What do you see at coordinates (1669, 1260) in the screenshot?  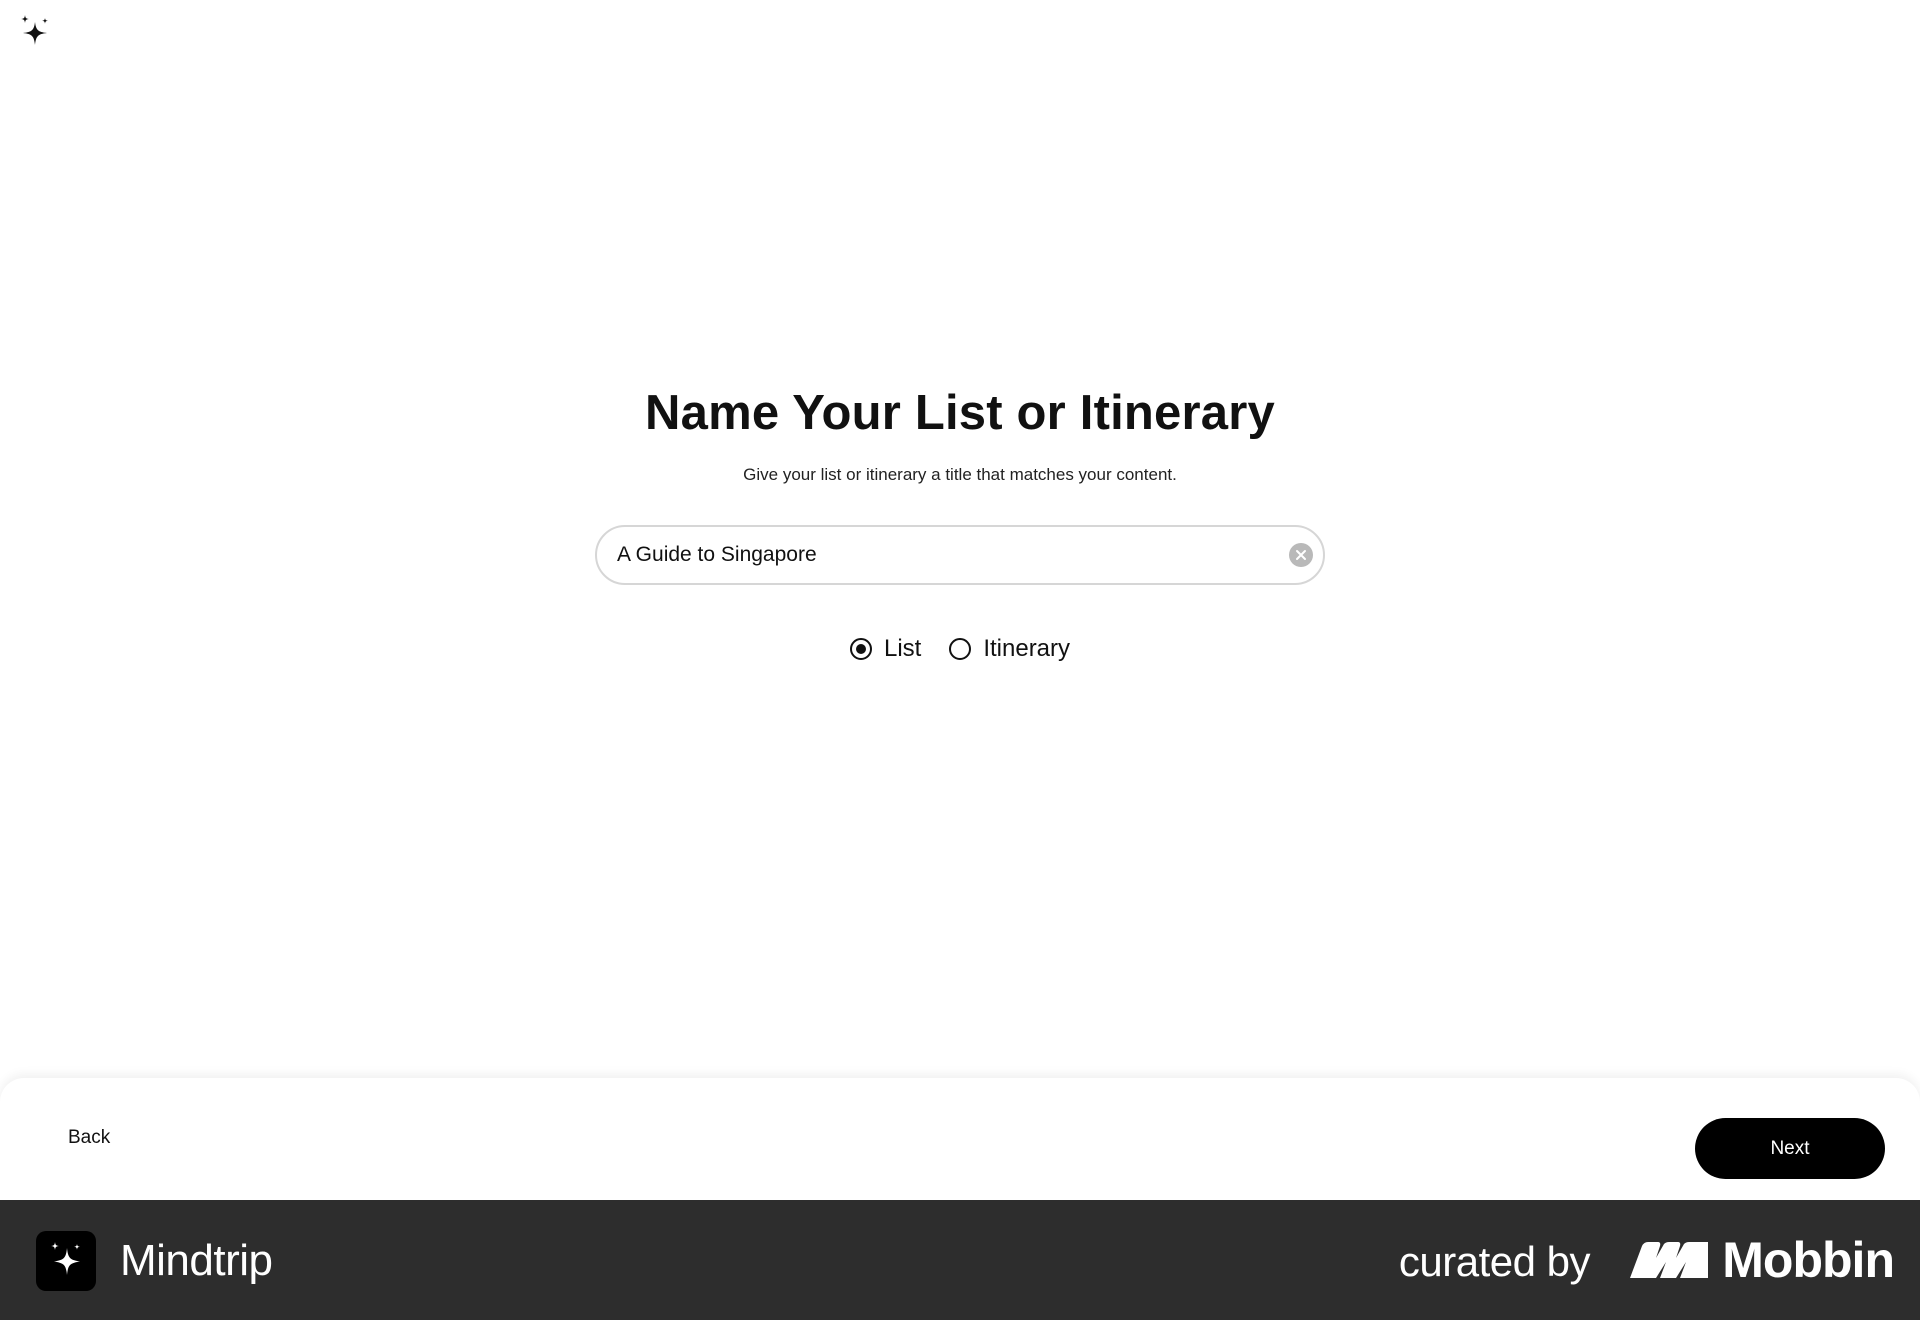 I see `mobbin-logo-icon` at bounding box center [1669, 1260].